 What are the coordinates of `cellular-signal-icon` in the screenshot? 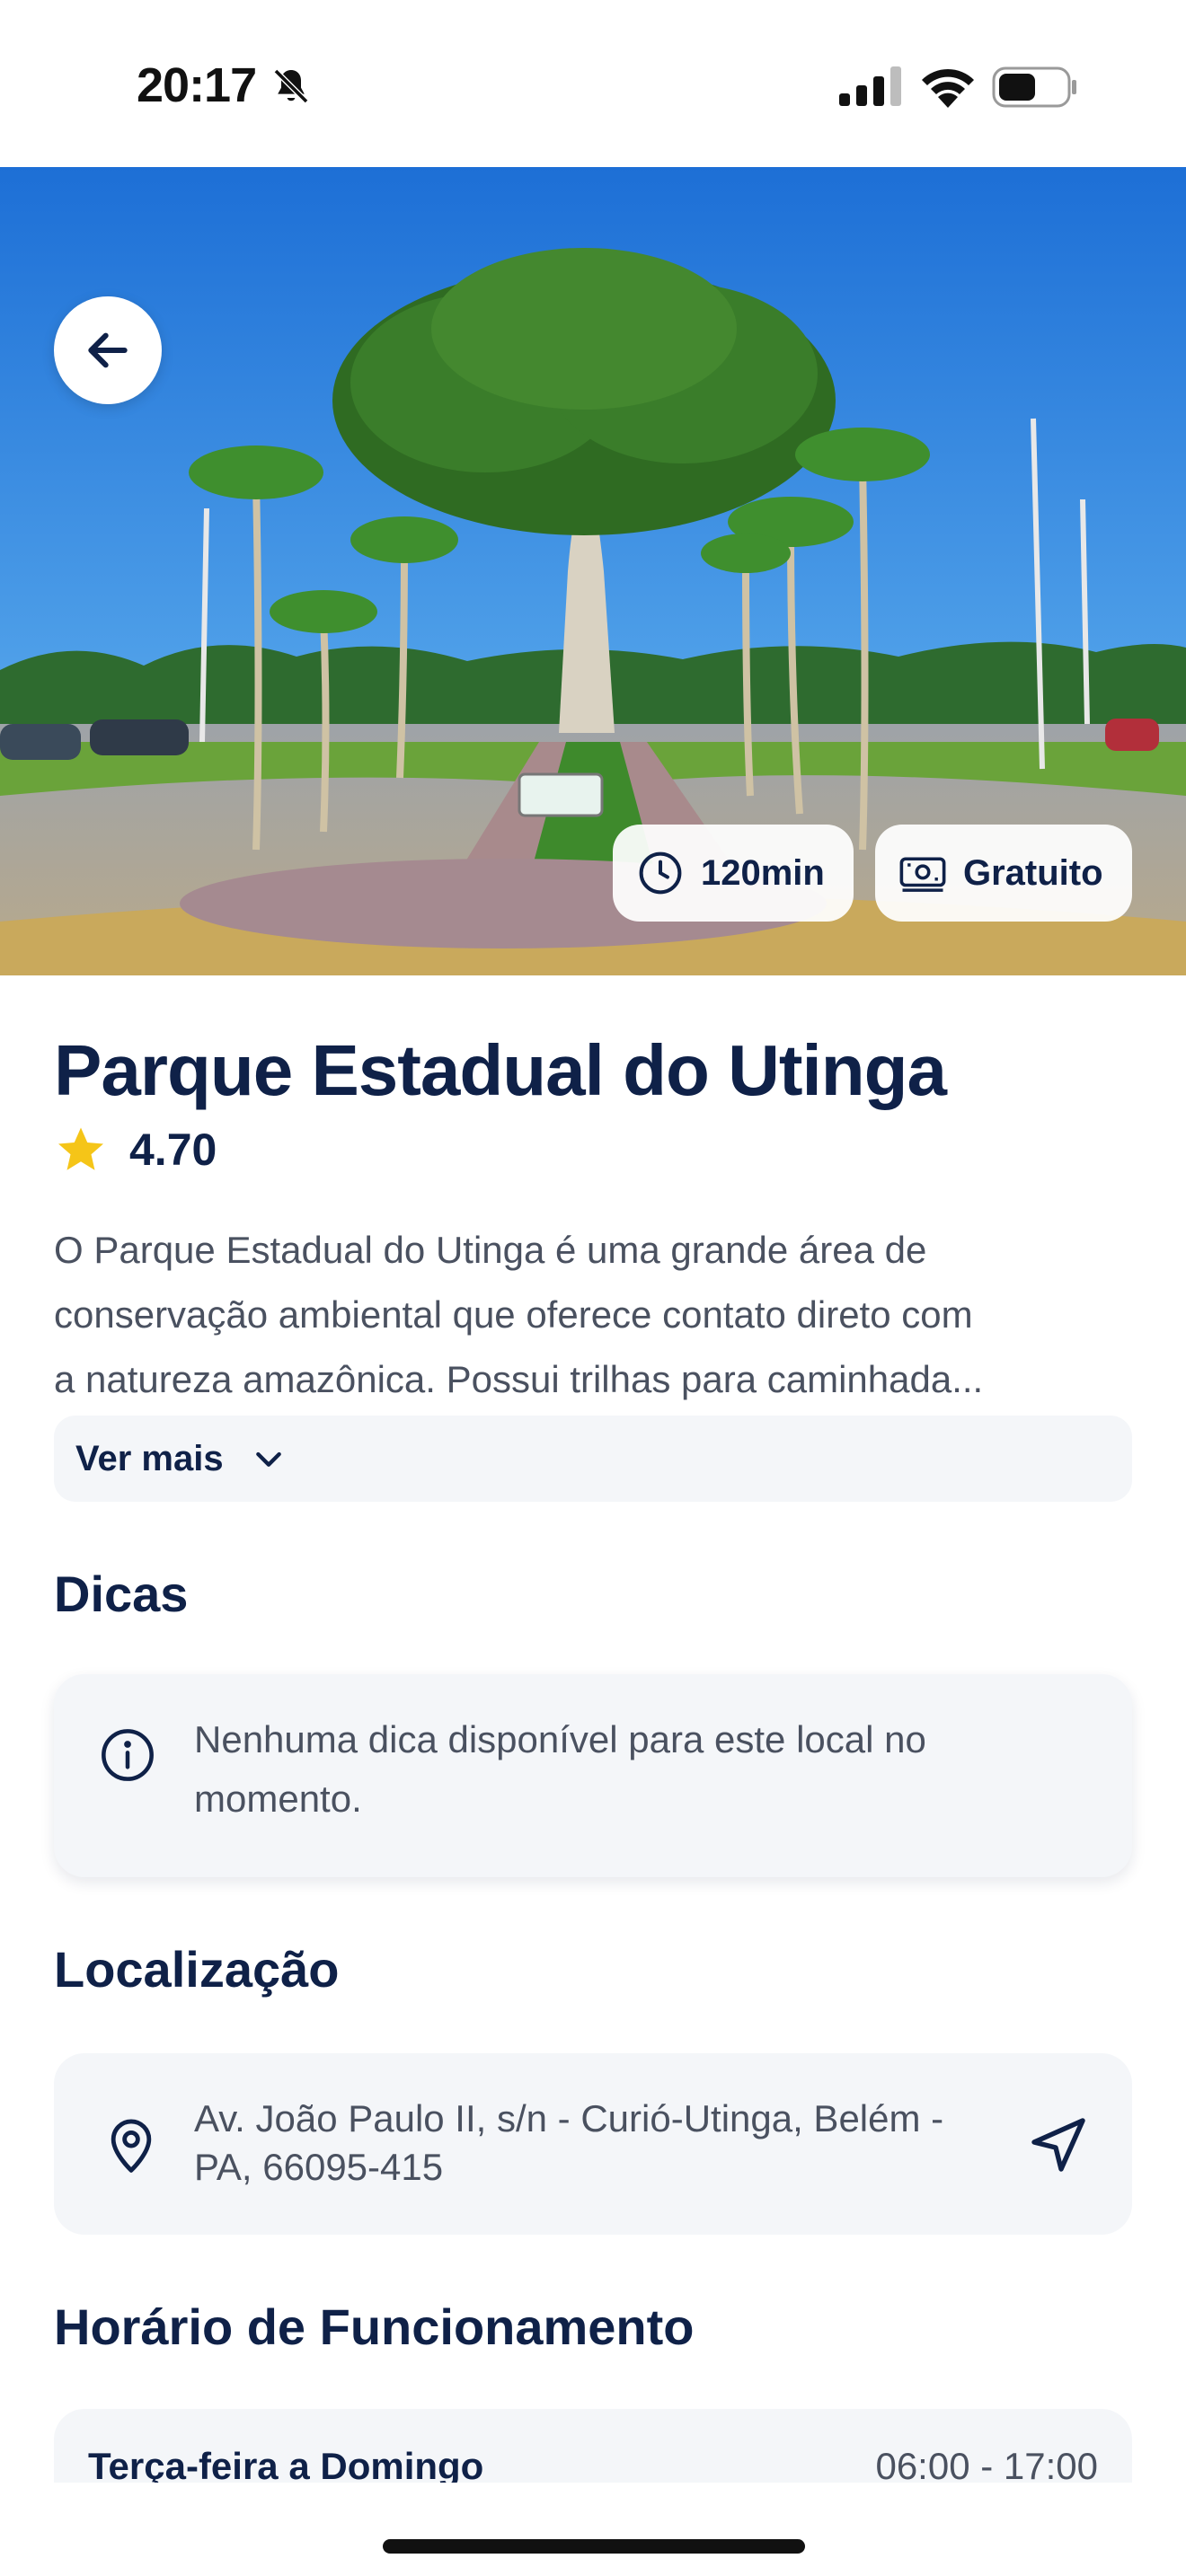 It's located at (870, 86).